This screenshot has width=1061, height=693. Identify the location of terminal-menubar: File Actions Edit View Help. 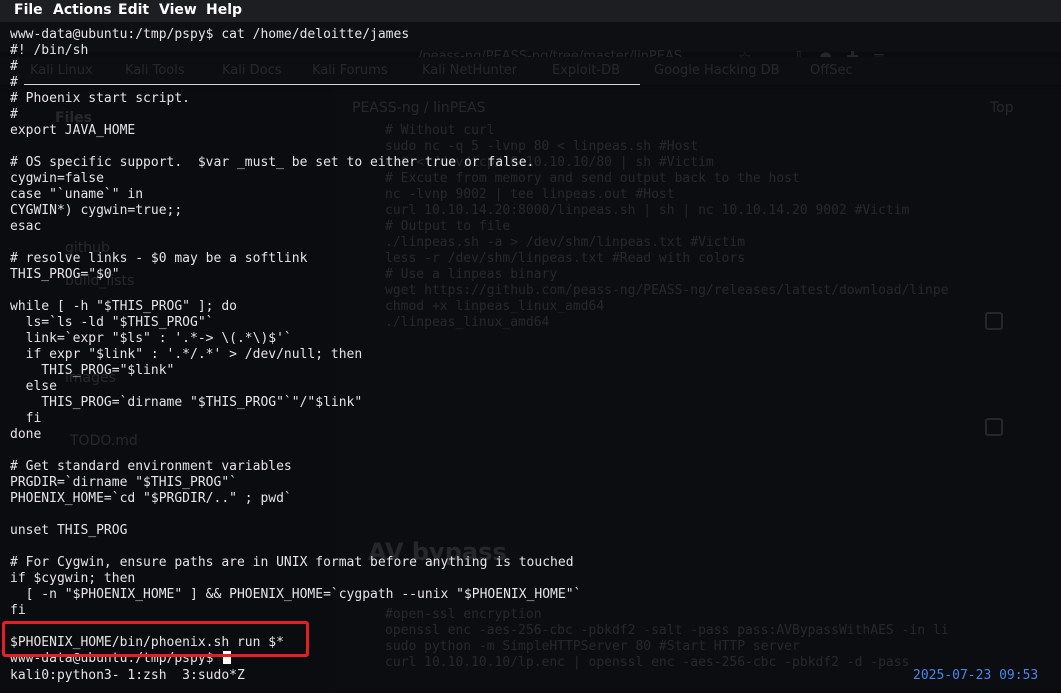
(530, 11).